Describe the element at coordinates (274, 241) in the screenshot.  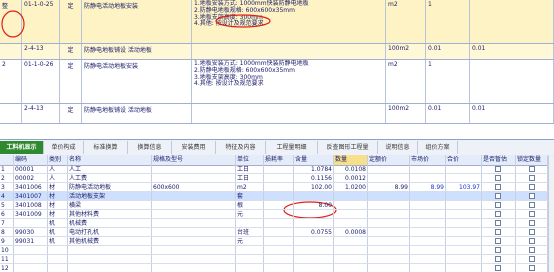
I see `table-row: 9 99031 机其他机械费 元` at that location.